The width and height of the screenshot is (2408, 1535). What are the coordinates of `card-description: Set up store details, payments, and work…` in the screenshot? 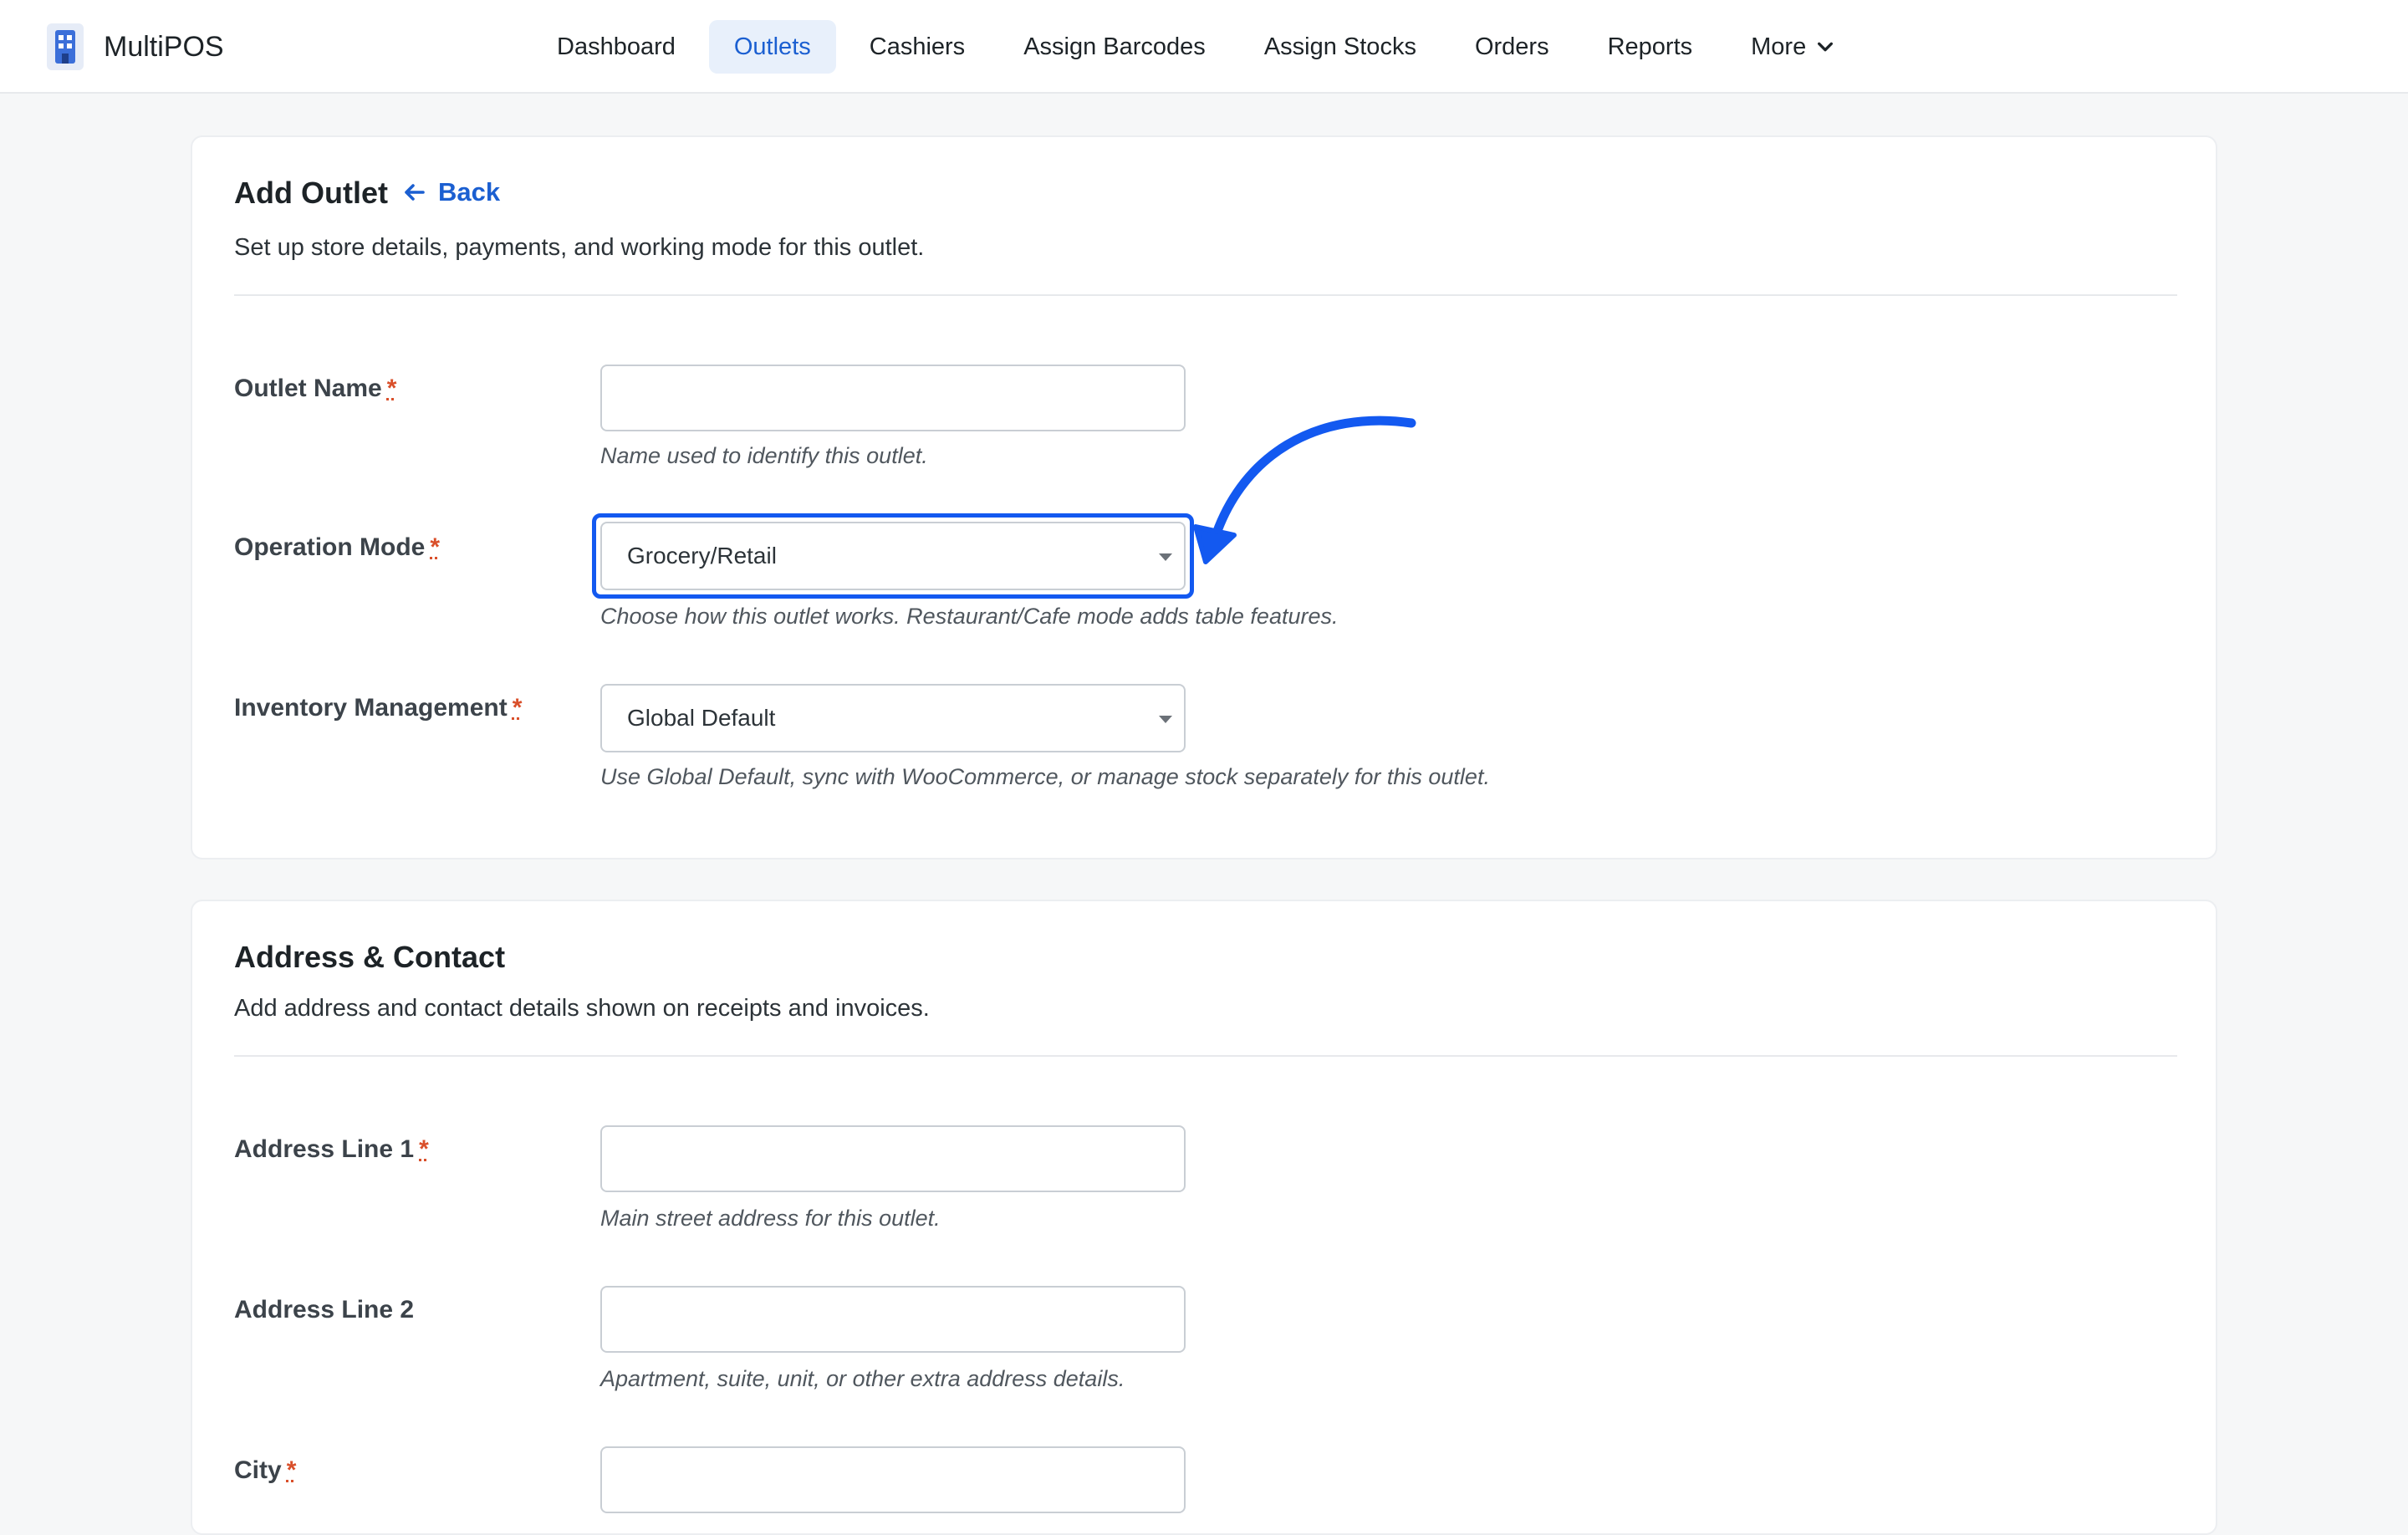 It's located at (579, 247).